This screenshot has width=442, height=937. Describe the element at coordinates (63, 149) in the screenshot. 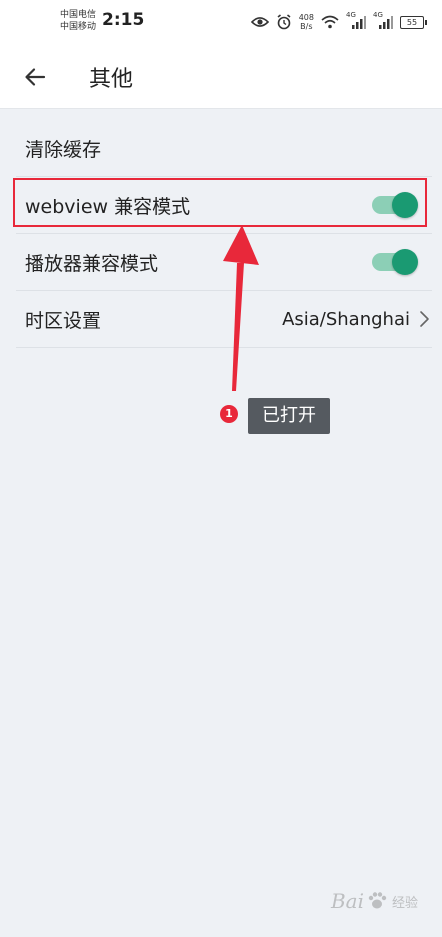

I see `clear-cache-label: 清除缓存` at that location.